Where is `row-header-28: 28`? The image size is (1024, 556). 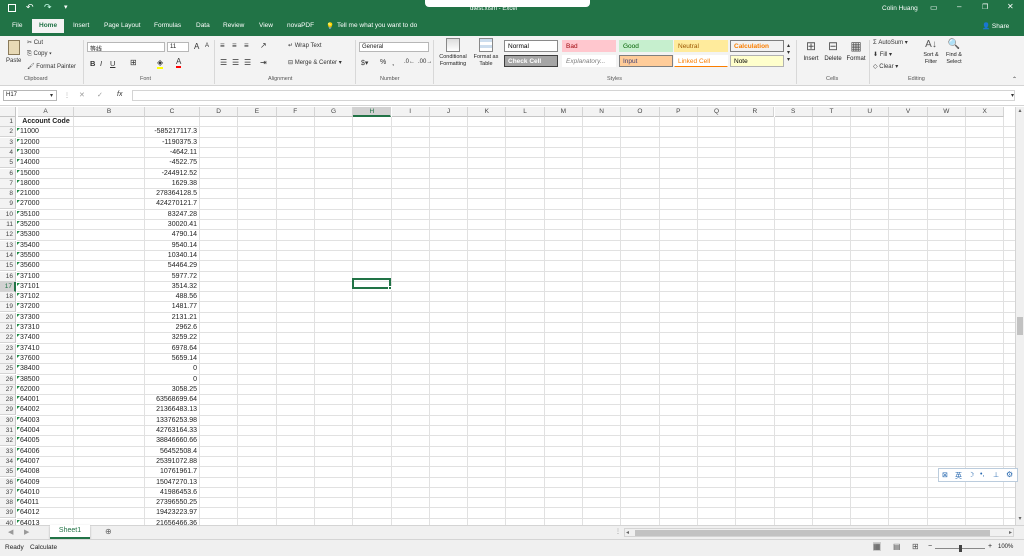 row-header-28: 28 is located at coordinates (8, 400).